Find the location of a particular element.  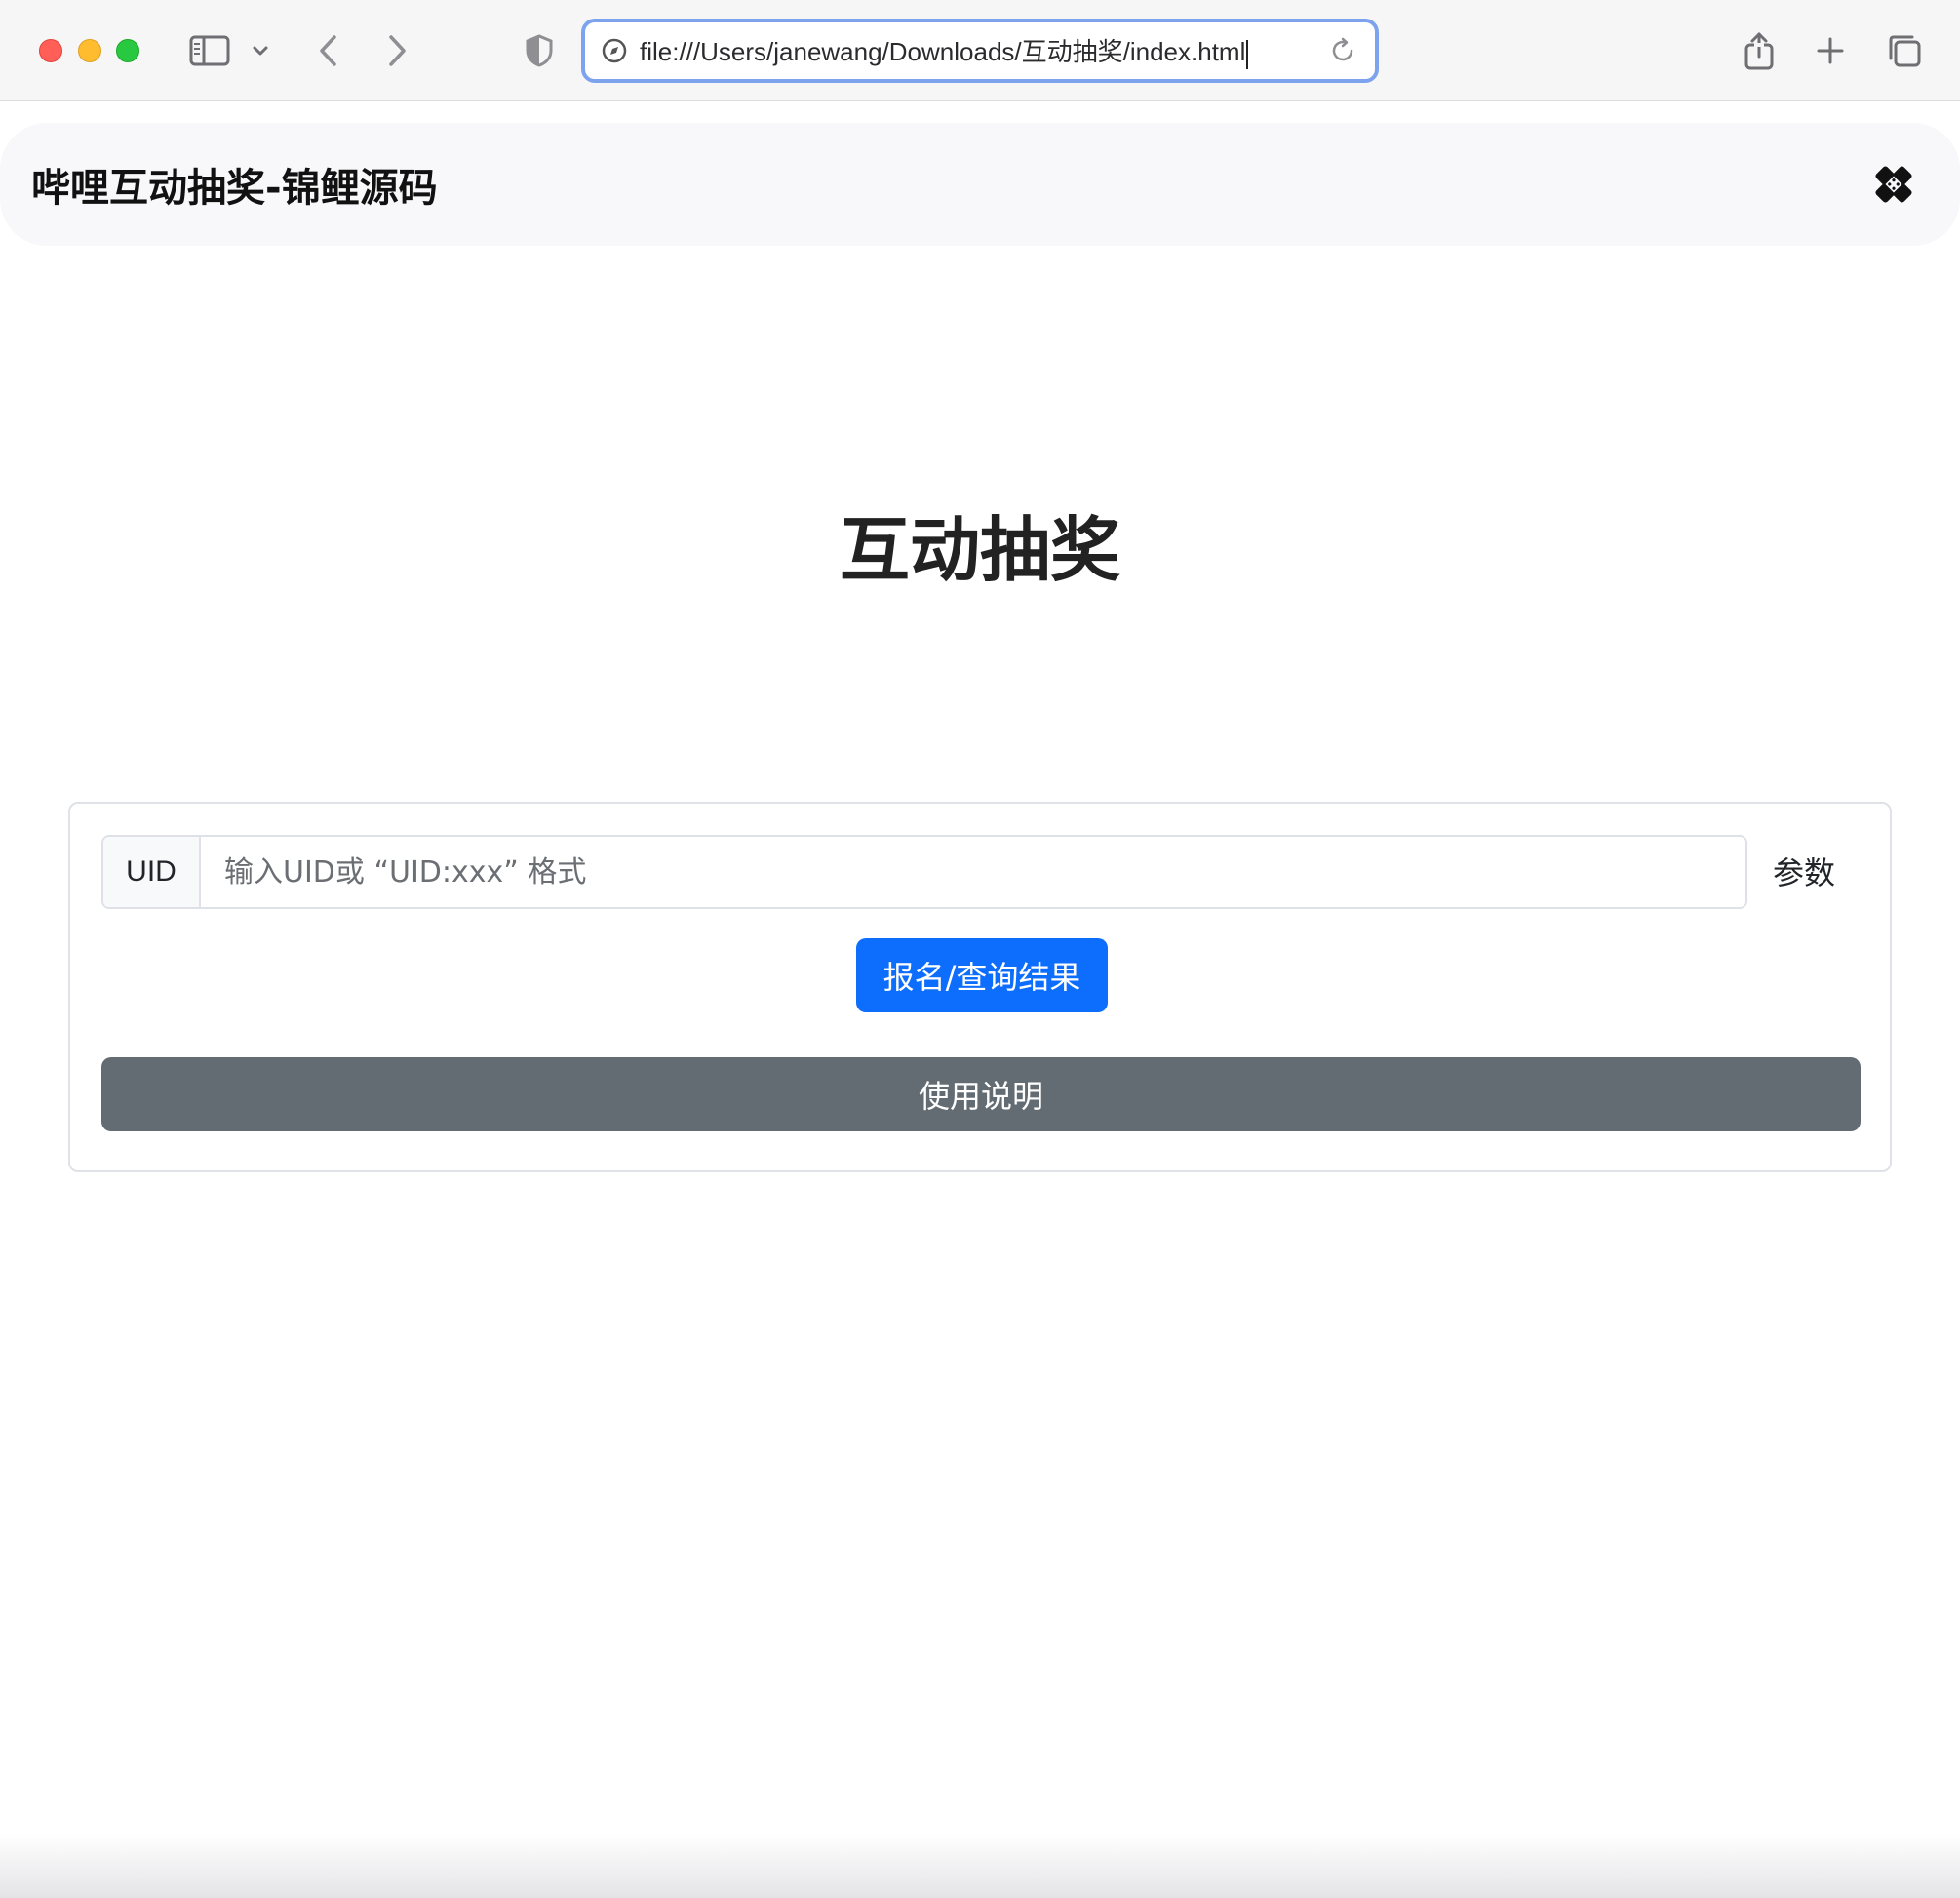

share-icon is located at coordinates (1759, 50).